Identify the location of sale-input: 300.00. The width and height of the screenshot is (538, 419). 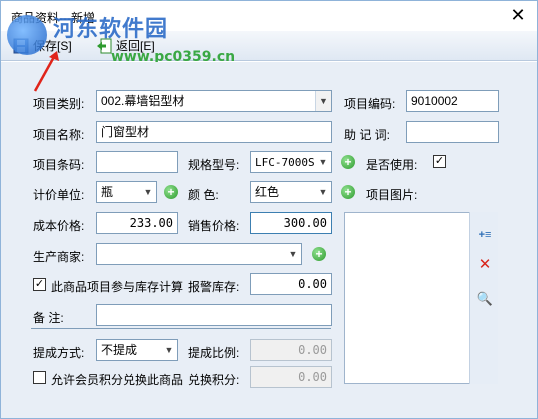
(291, 223).